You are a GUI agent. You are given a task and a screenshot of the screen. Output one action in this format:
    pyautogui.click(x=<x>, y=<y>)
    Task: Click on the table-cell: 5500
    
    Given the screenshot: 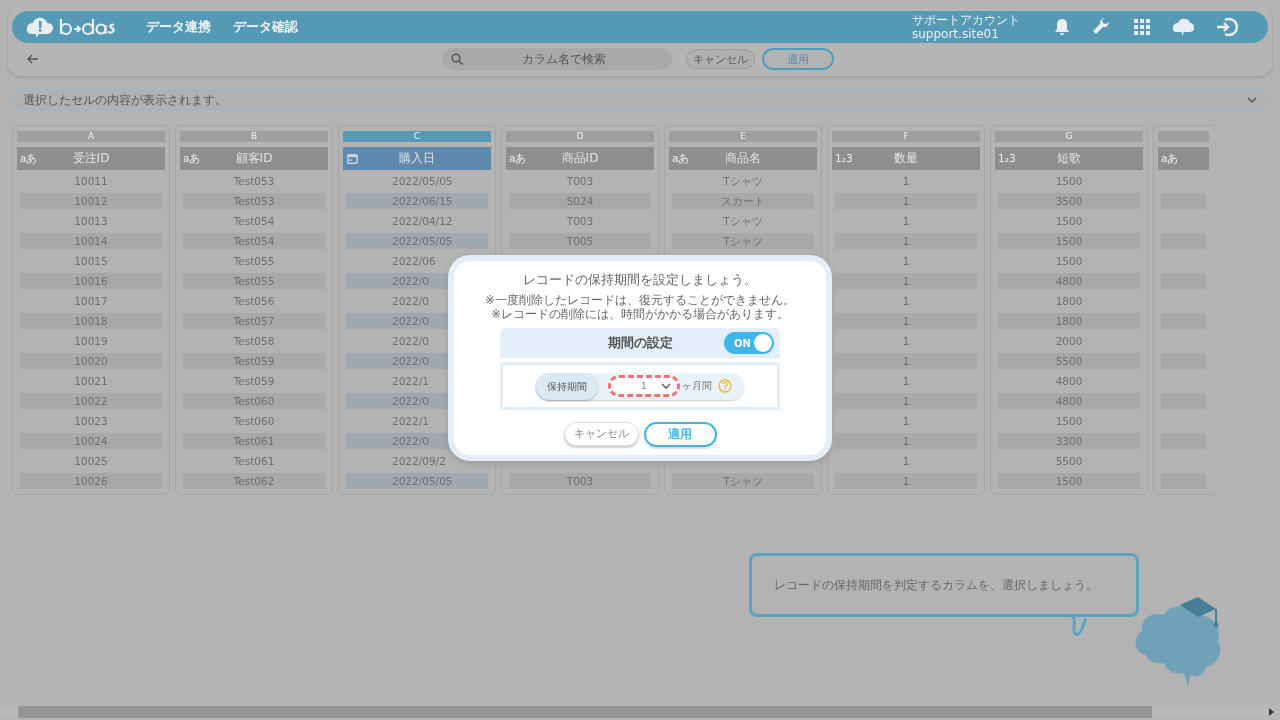 What is the action you would take?
    pyautogui.click(x=1069, y=361)
    